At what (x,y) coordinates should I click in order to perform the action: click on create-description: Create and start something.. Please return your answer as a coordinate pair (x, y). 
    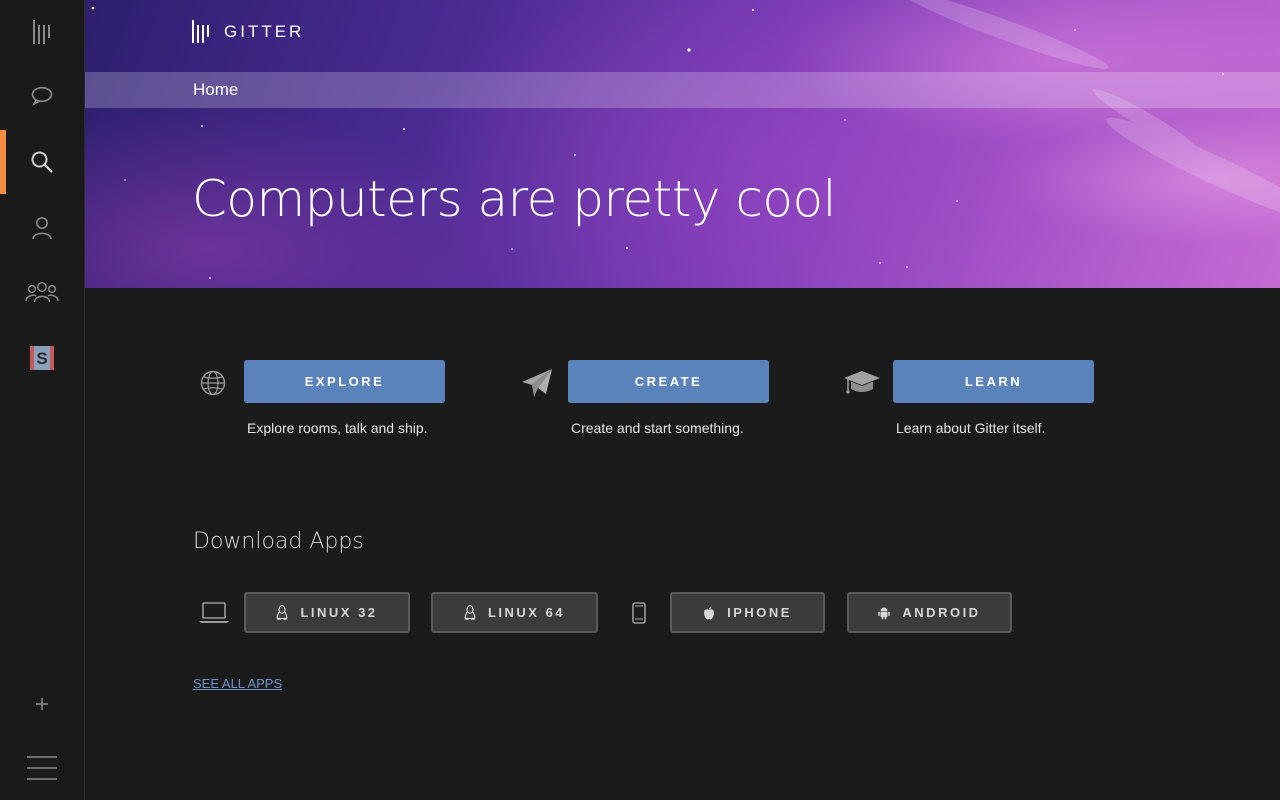
    Looking at the image, I should click on (657, 428).